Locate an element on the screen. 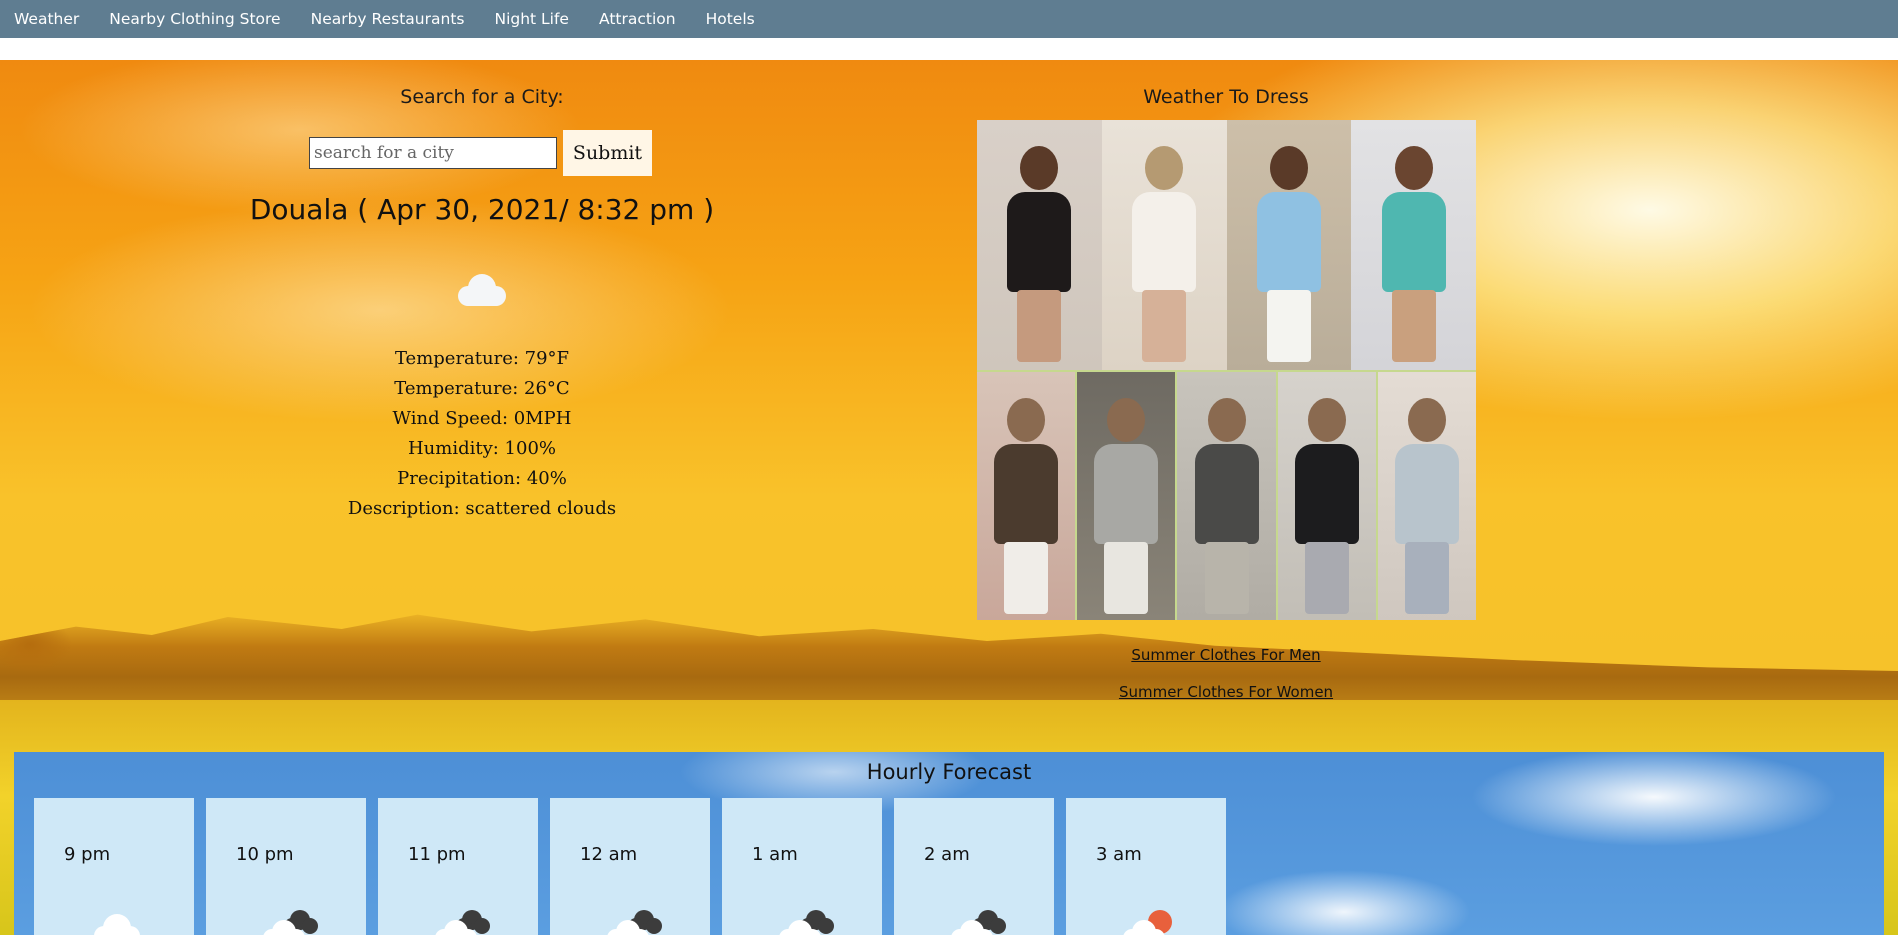 This screenshot has height=935, width=1898. hourly-time: 3 am is located at coordinates (1119, 854).